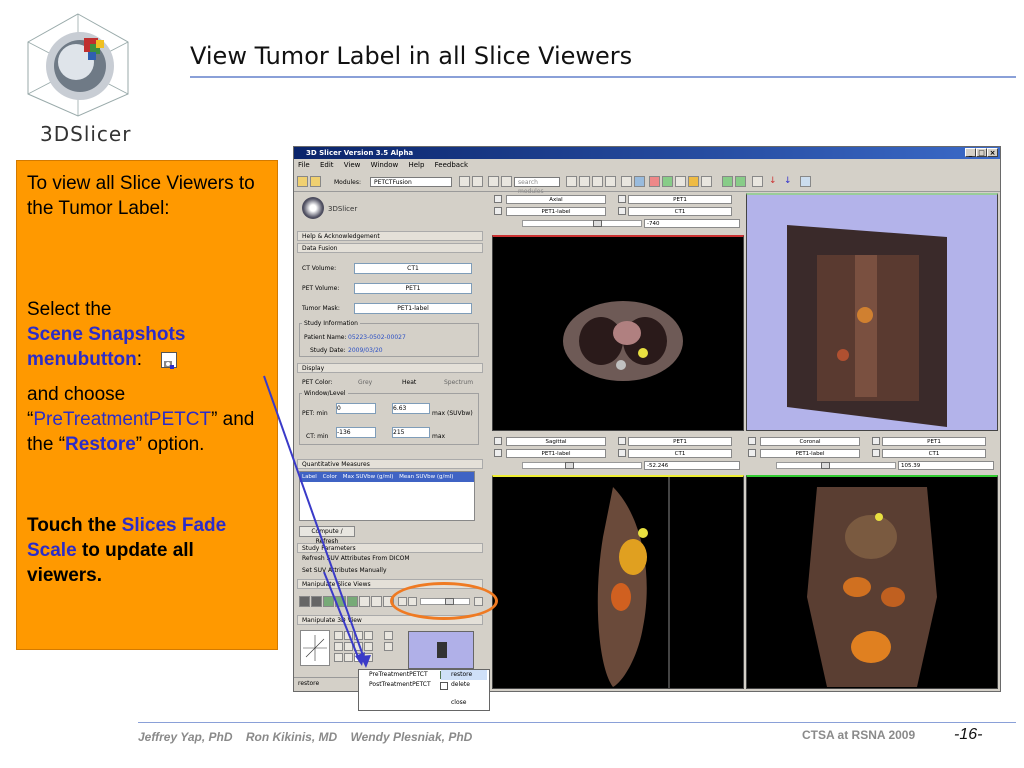 This screenshot has height=768, width=1024. Describe the element at coordinates (859, 735) in the screenshot. I see `footer-conference: CTSA at RSNA 2009` at that location.